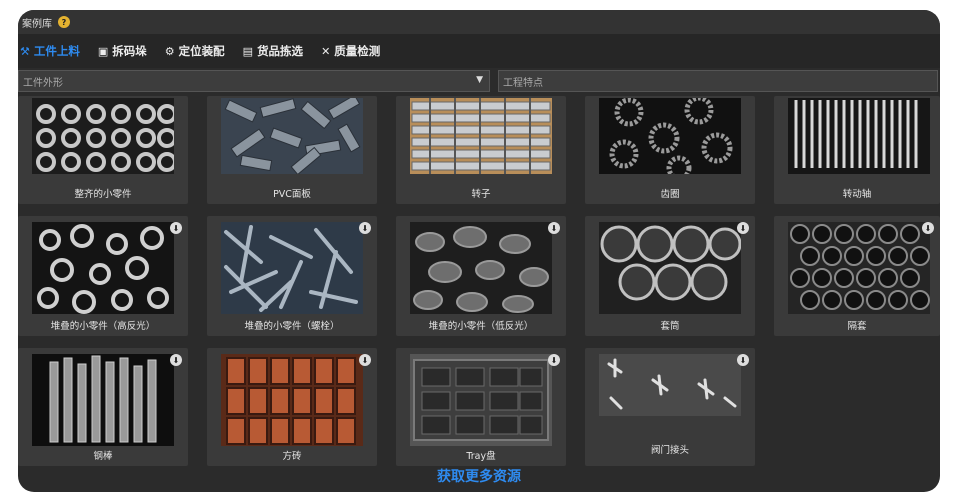  I want to click on case-card: ⬇ 堆叠的小零件（螺栓）, so click(292, 276).